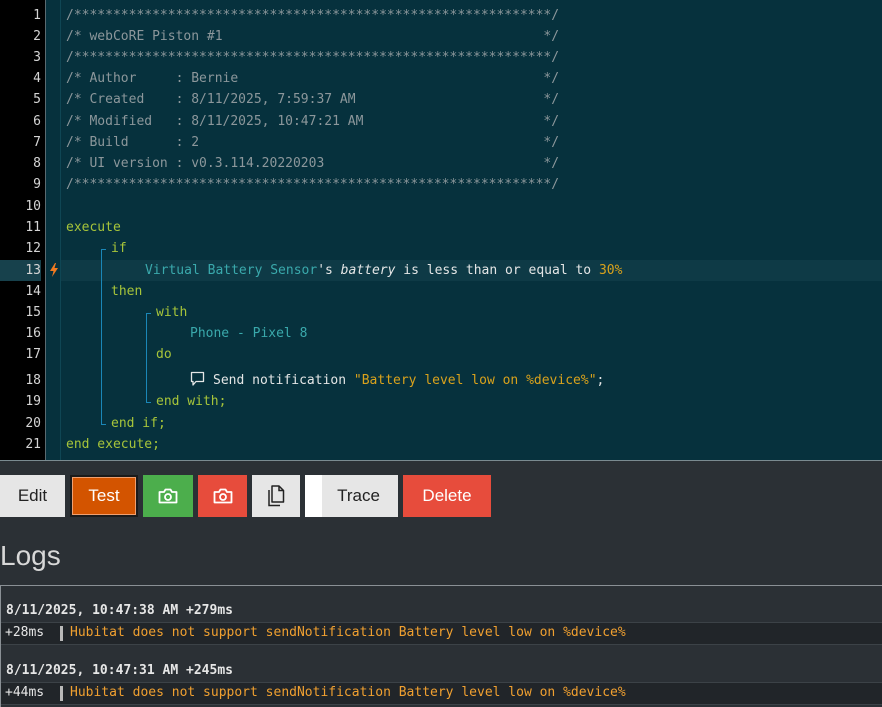 The height and width of the screenshot is (707, 882). I want to click on line-number: 7, so click(37, 142).